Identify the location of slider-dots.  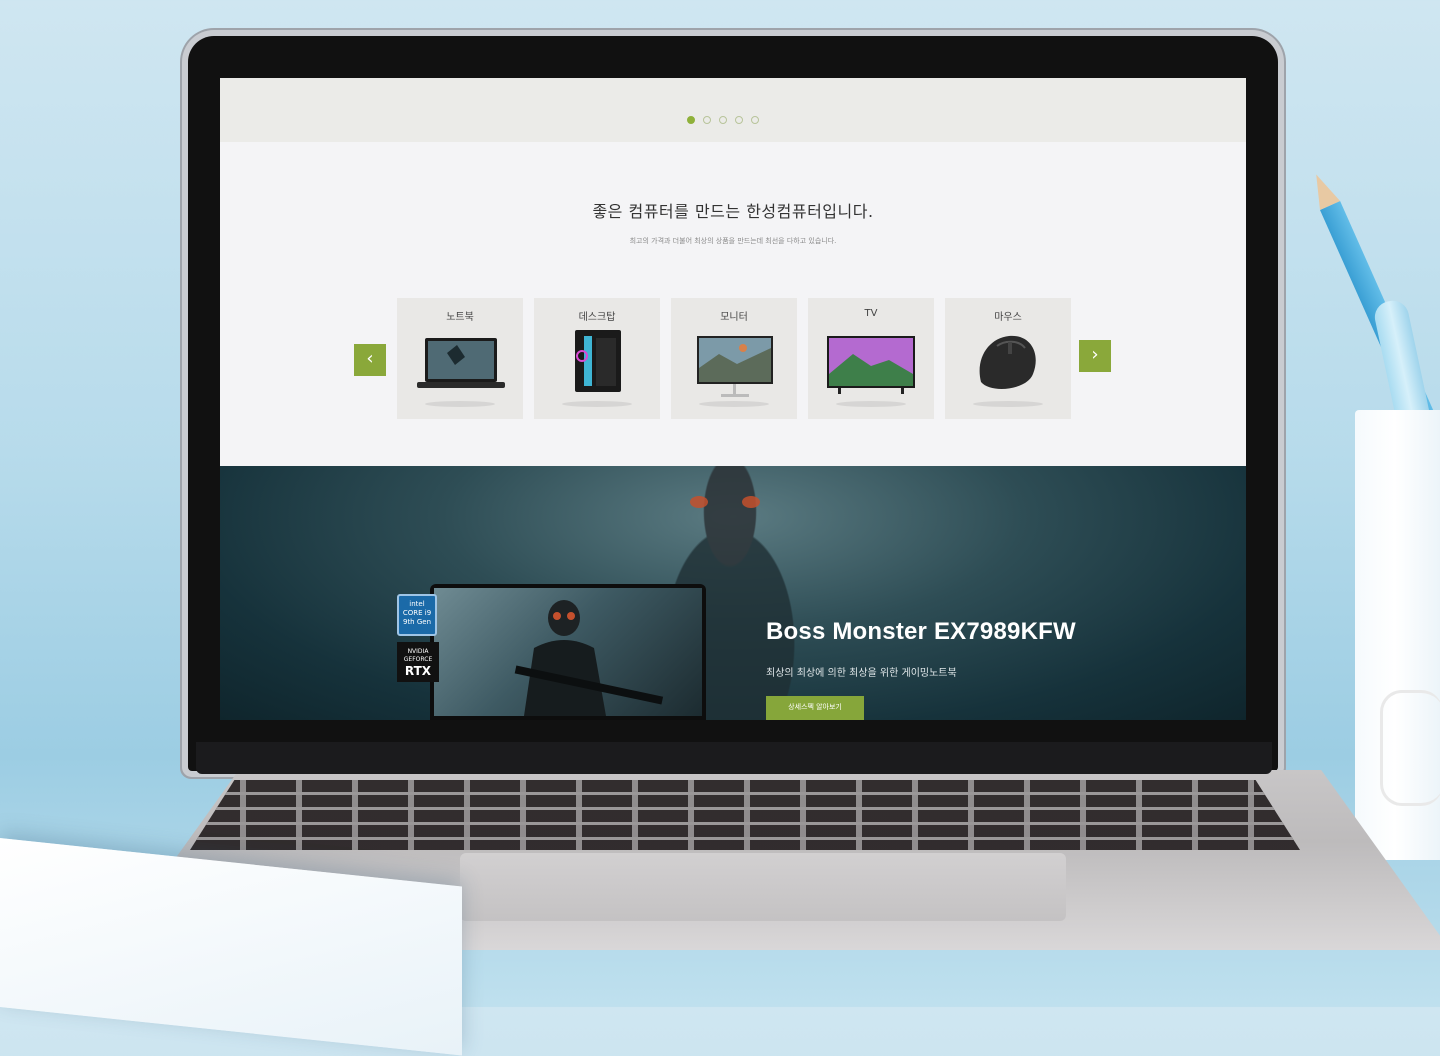
(723, 120).